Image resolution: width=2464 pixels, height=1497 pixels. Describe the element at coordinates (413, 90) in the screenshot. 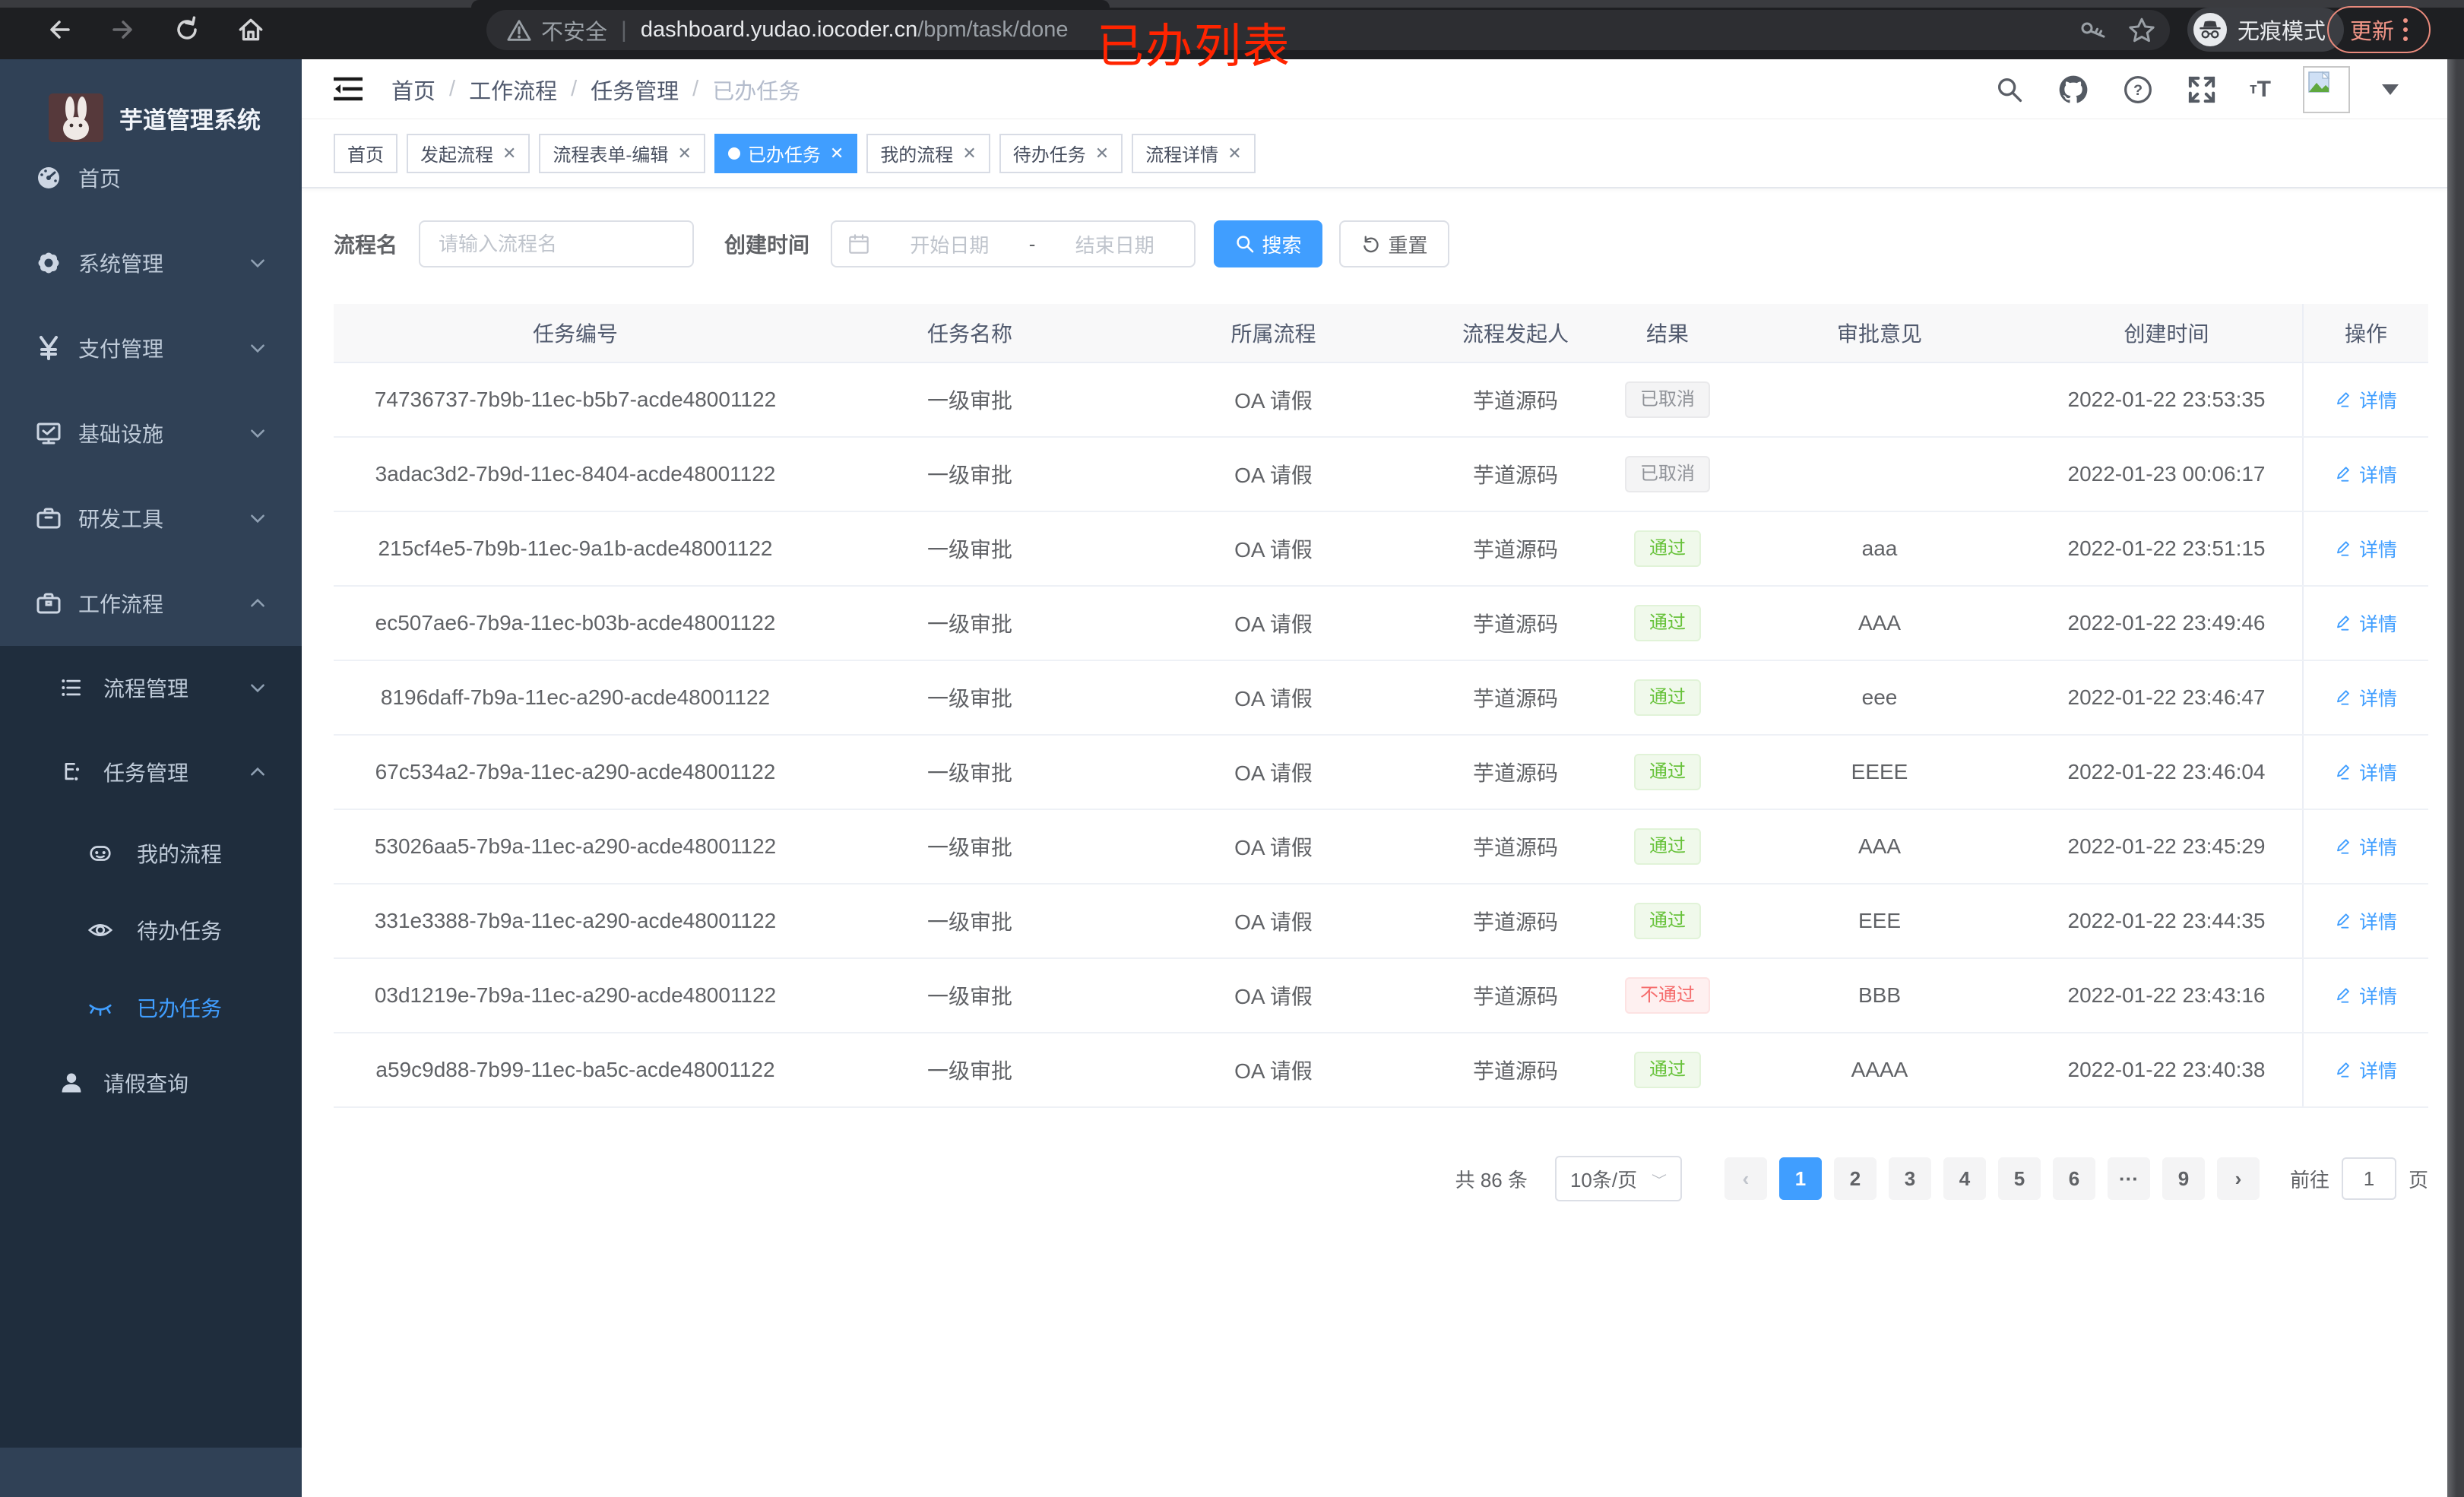

I see `breadcrumb-home: 首页` at that location.